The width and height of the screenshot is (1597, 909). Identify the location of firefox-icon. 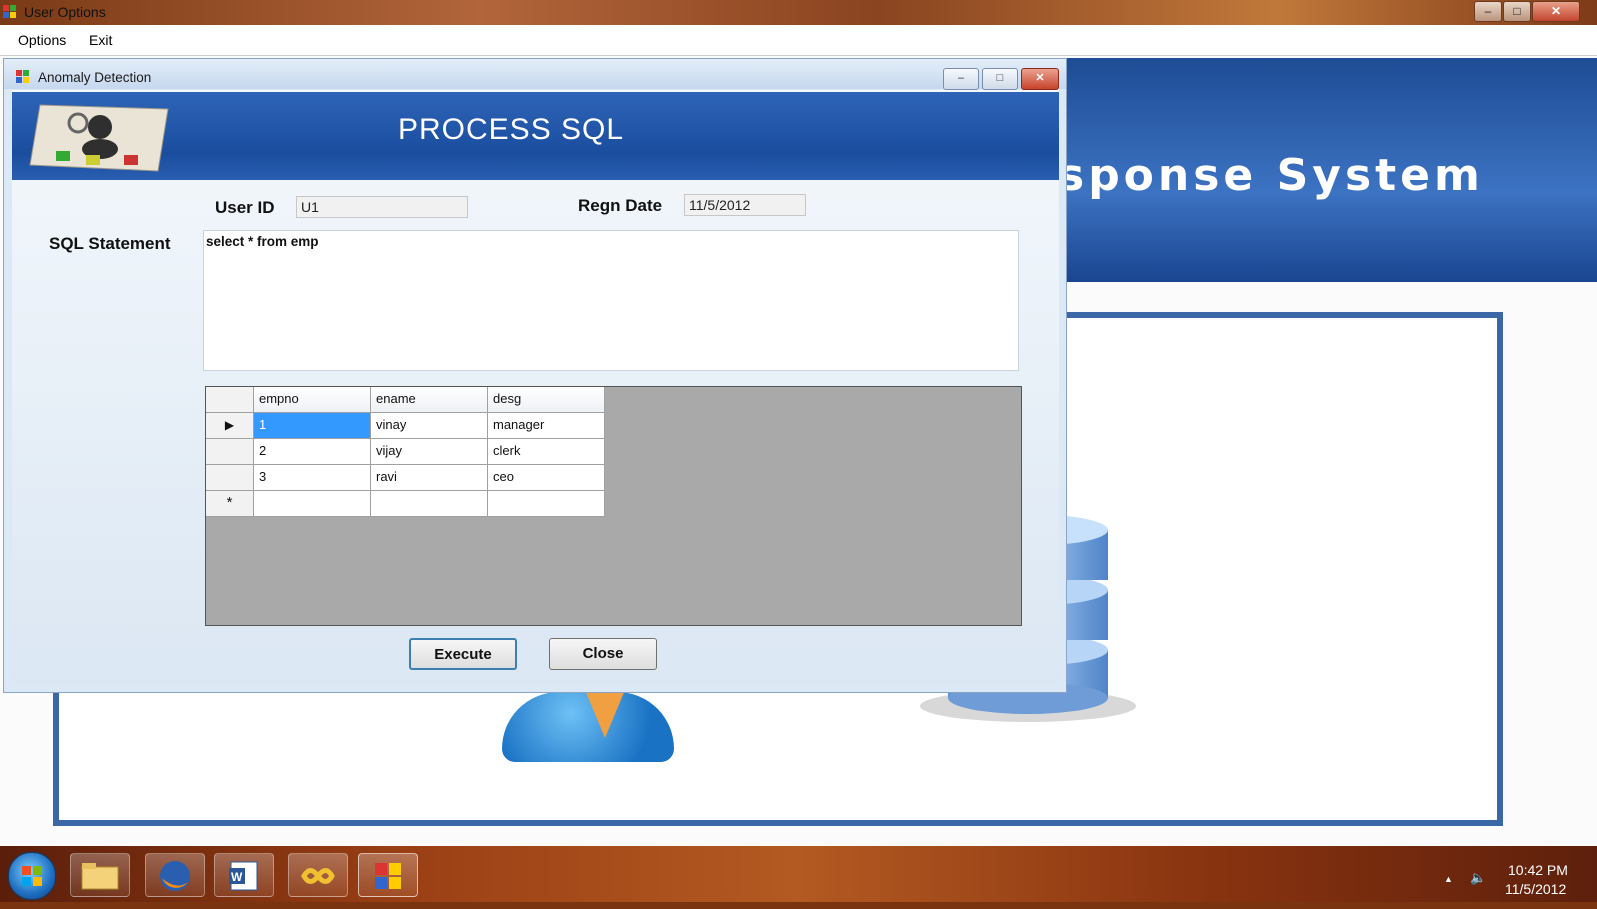
(175, 876).